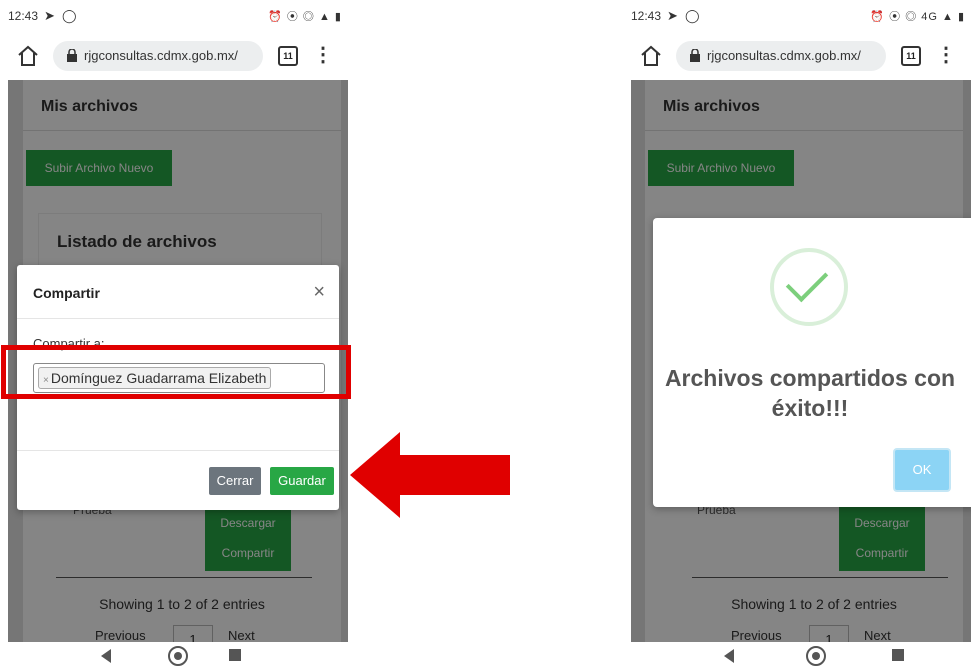  What do you see at coordinates (66, 293) in the screenshot?
I see `modal-title: Compartir` at bounding box center [66, 293].